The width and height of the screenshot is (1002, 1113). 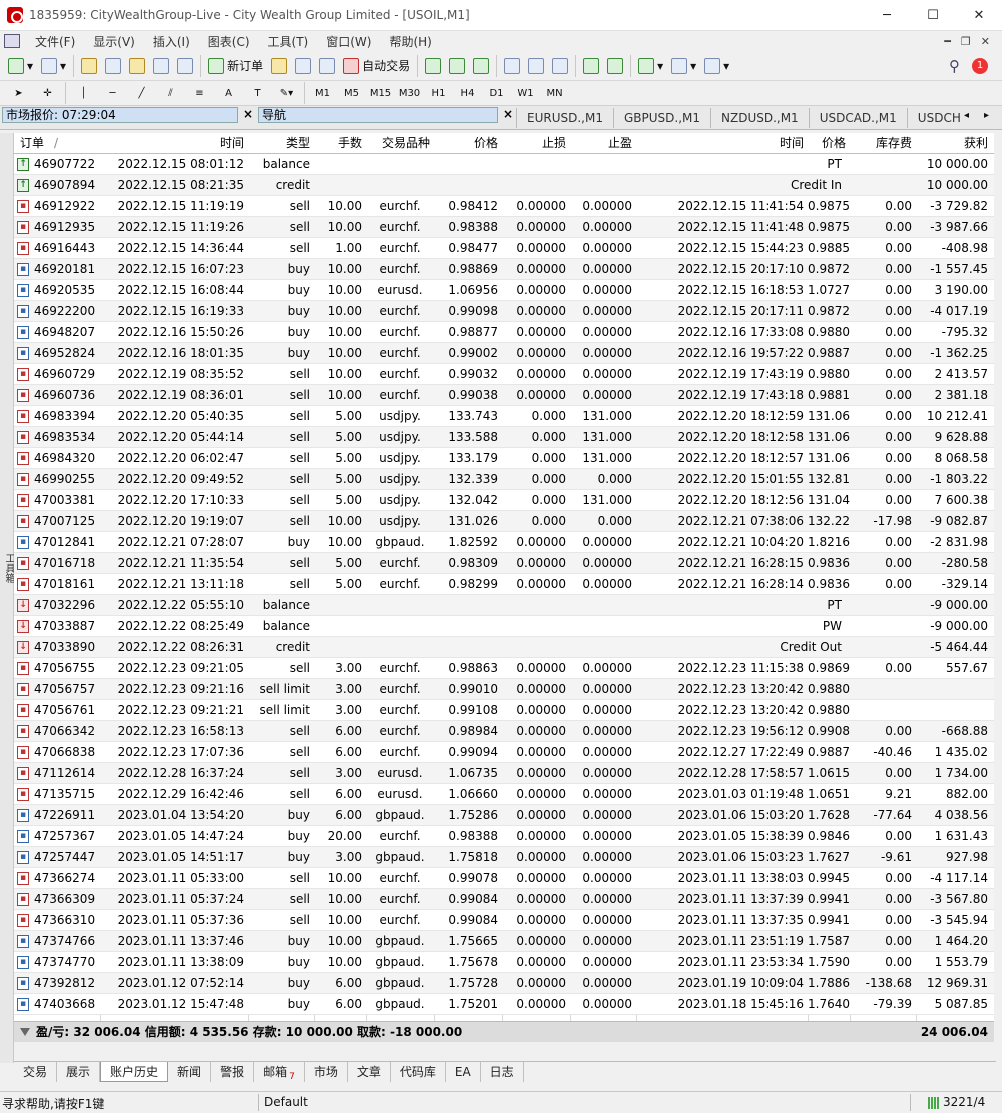 What do you see at coordinates (248, 114) in the screenshot?
I see `market-watch-close-icon: ×` at bounding box center [248, 114].